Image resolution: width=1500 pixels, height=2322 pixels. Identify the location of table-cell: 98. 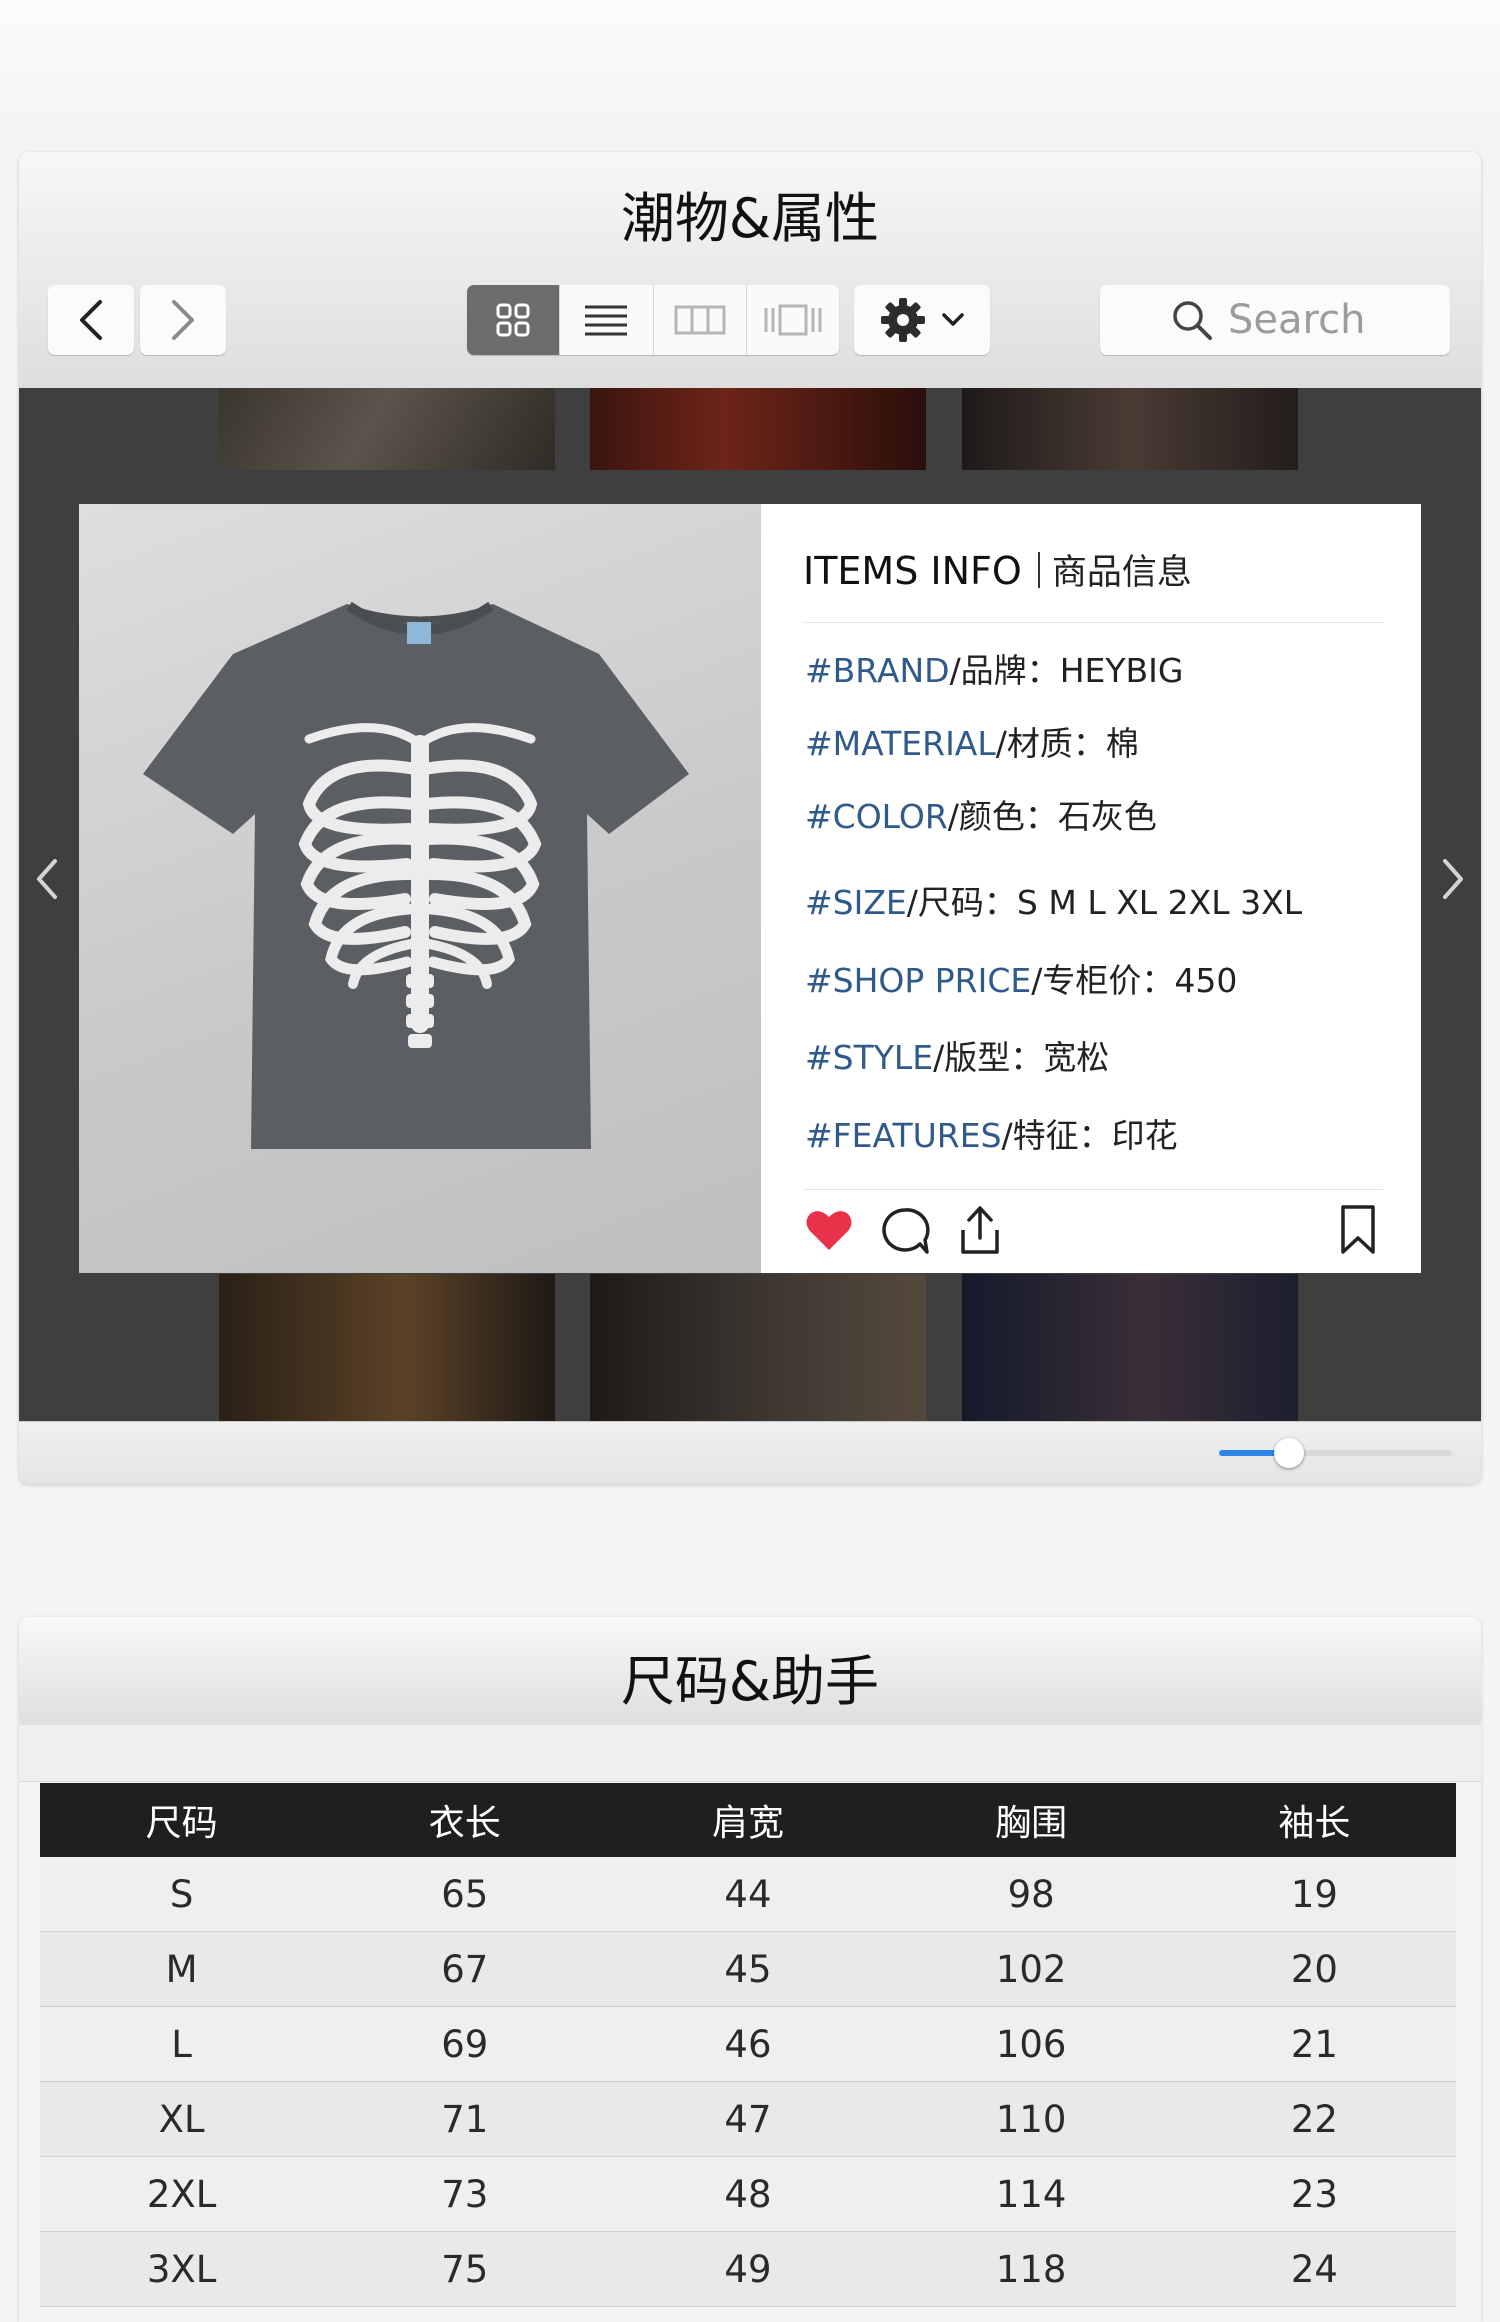
(1031, 1894).